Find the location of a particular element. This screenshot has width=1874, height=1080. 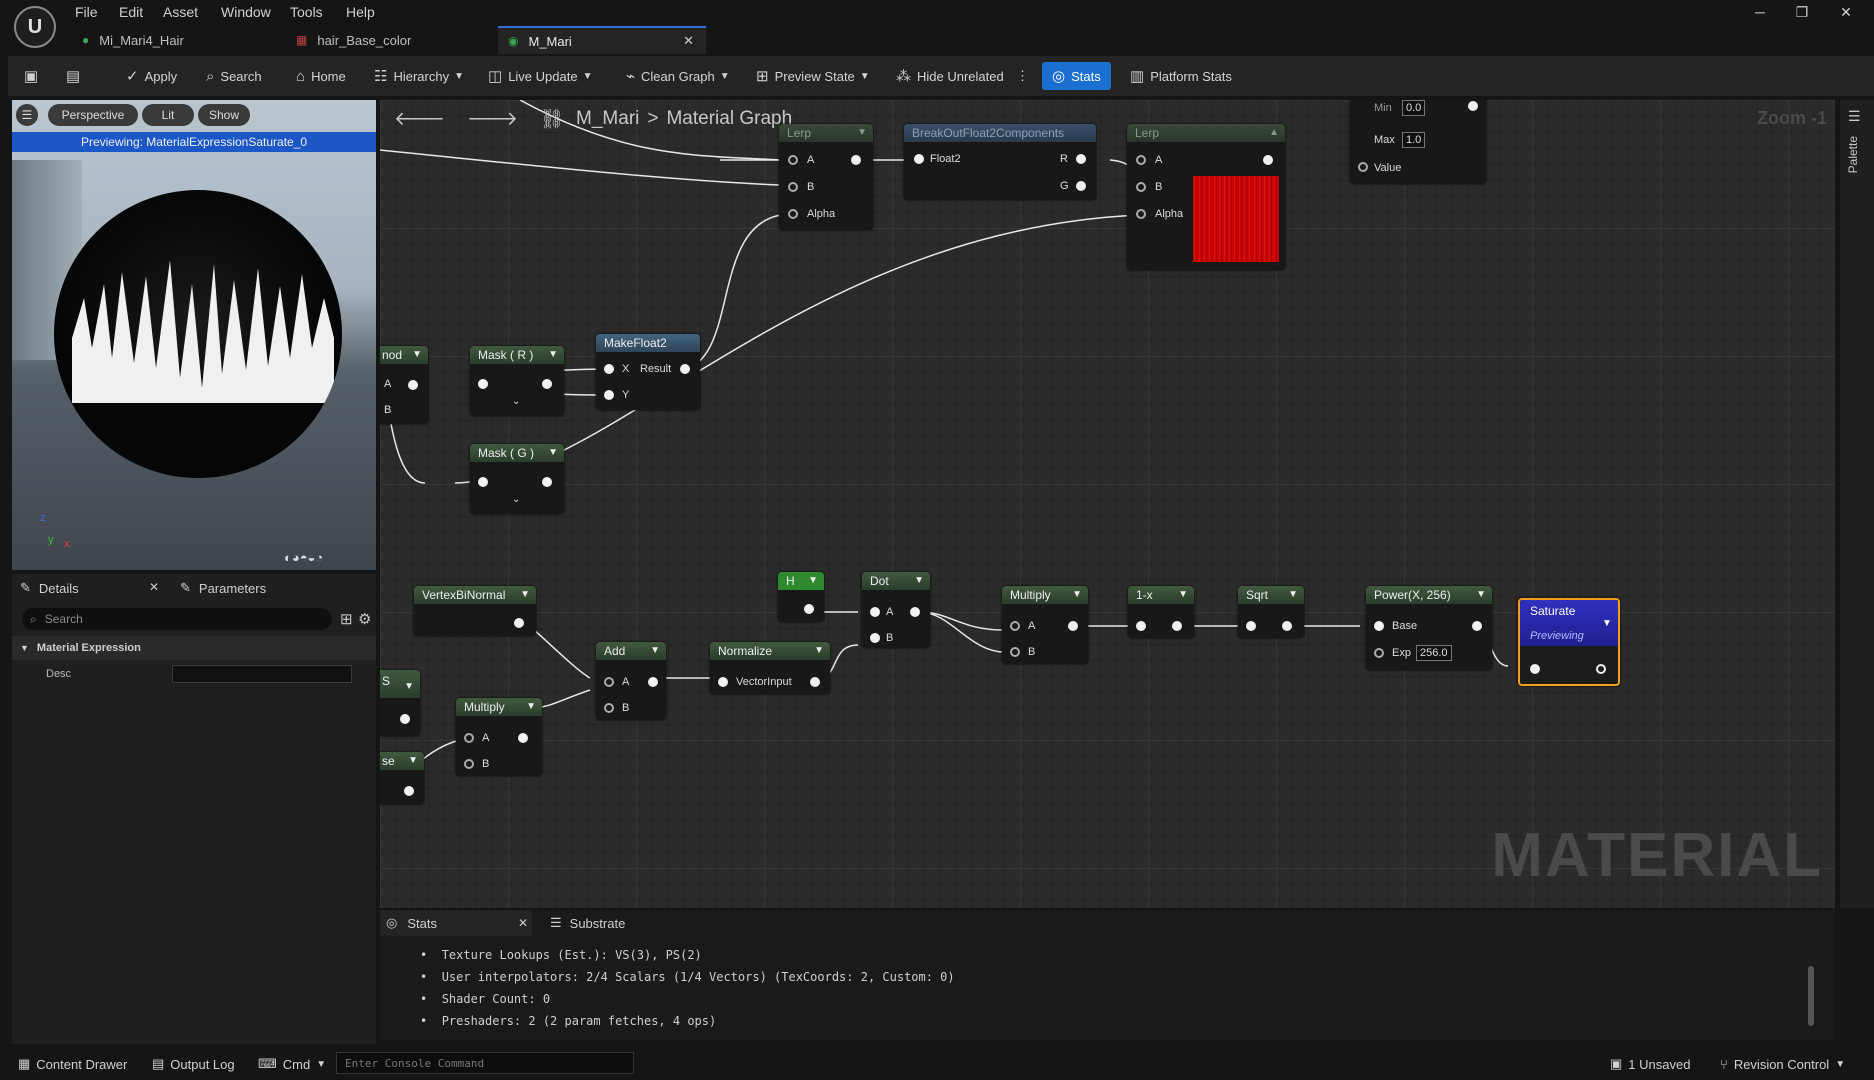

h-parameter-node: H ▼ is located at coordinates (801, 597).